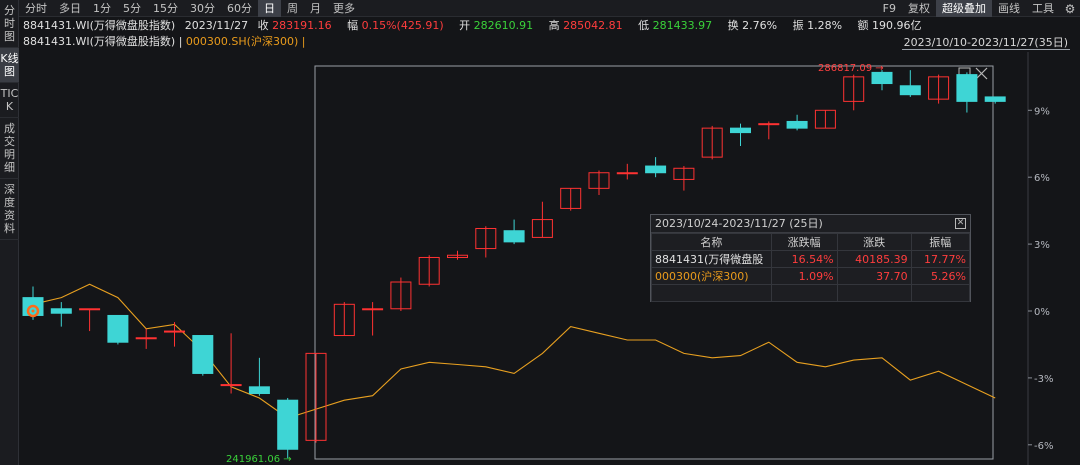 The image size is (1080, 465). I want to click on y-tick-label: 9%, so click(1042, 111).